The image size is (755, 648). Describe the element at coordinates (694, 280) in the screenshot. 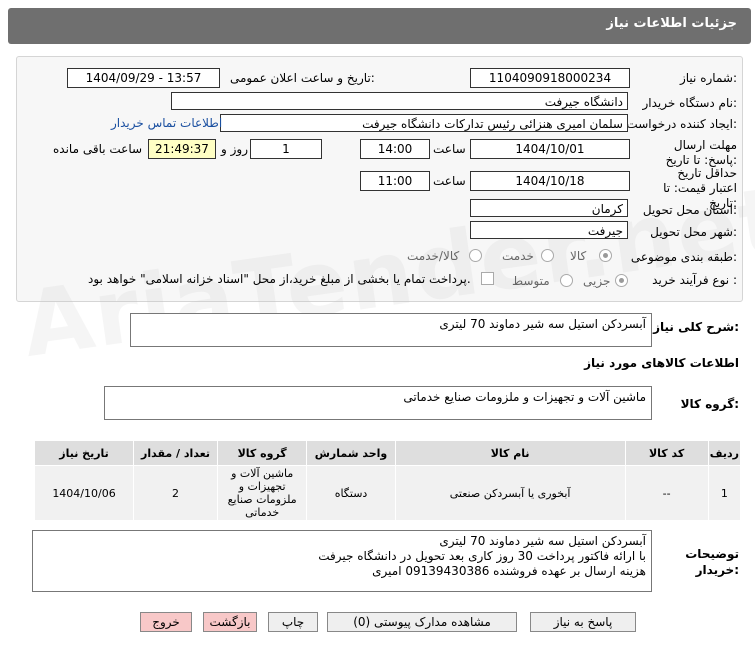

I see `process-label: نوع فرآیند خرید :` at that location.